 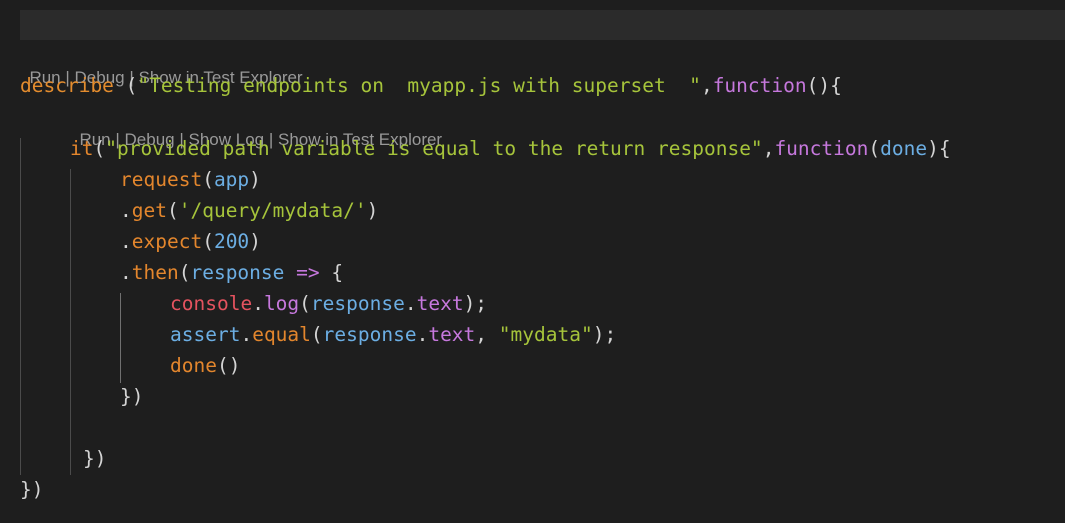 I want to click on code-line-done: done(), so click(x=205, y=365).